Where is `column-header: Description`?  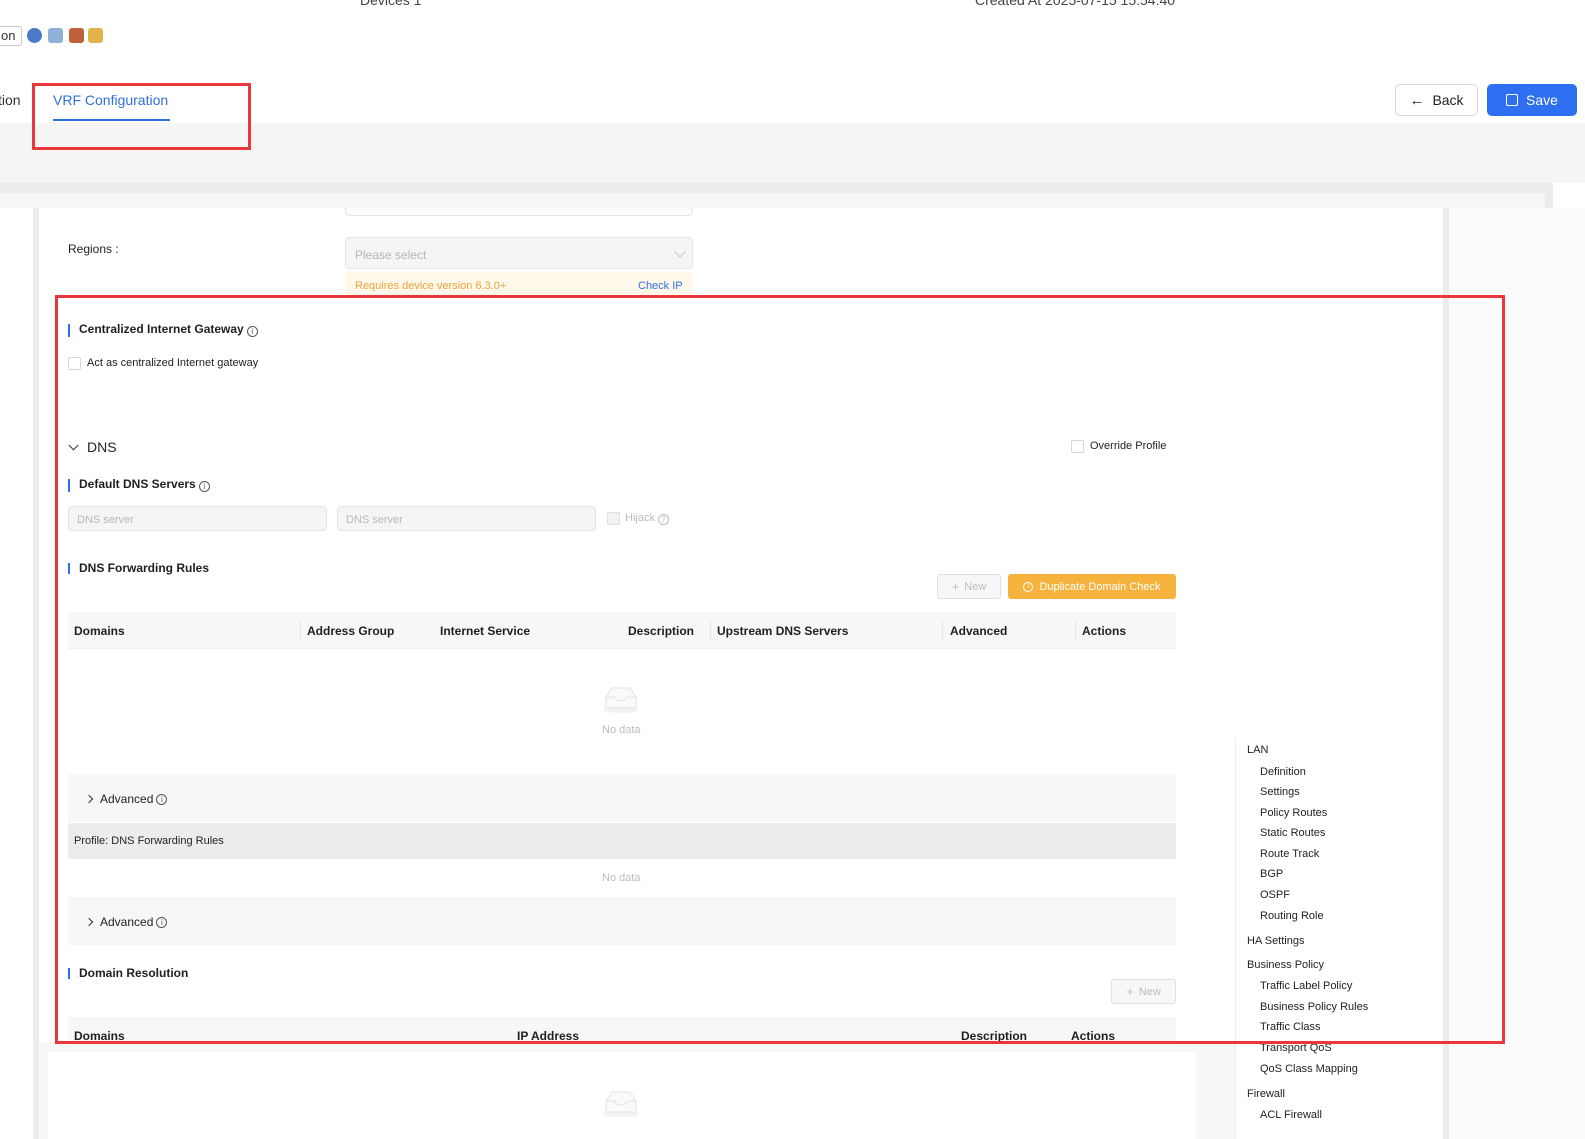 column-header: Description is located at coordinates (994, 1036).